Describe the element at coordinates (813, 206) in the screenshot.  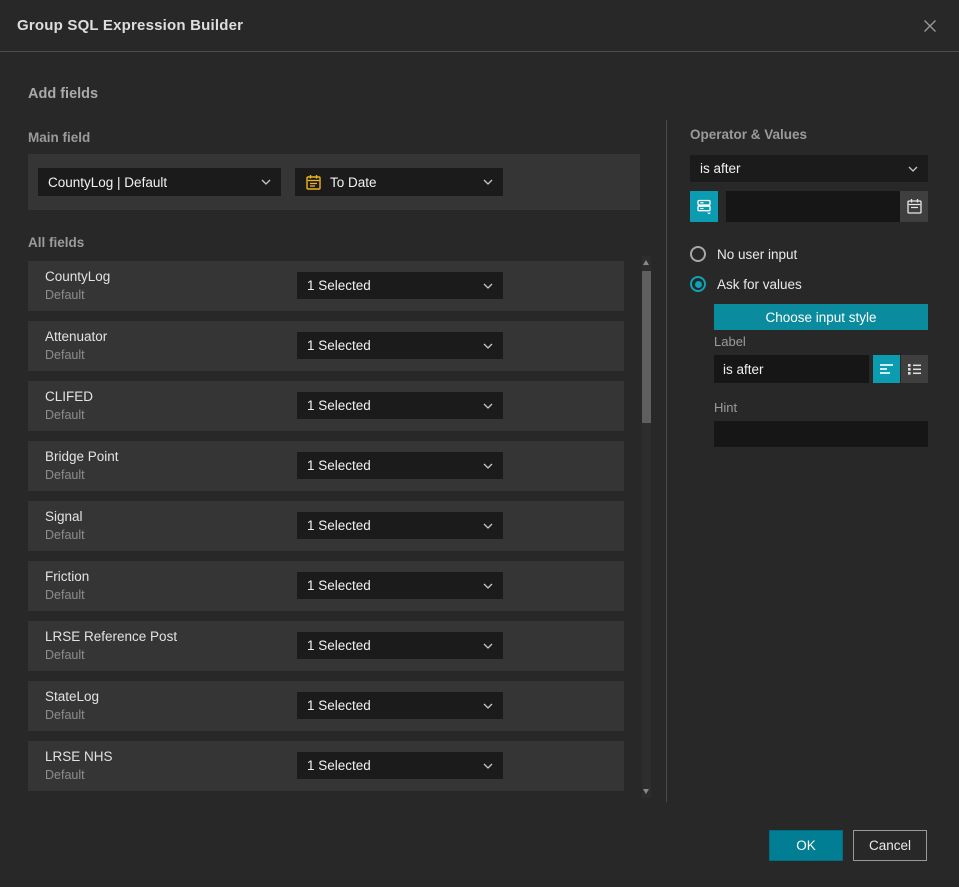
I see `value-input` at that location.